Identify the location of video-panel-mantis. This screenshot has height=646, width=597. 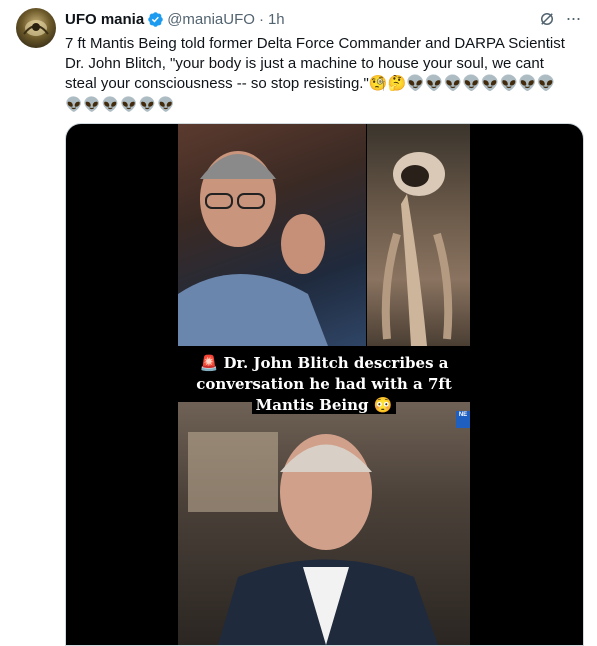
(418, 235).